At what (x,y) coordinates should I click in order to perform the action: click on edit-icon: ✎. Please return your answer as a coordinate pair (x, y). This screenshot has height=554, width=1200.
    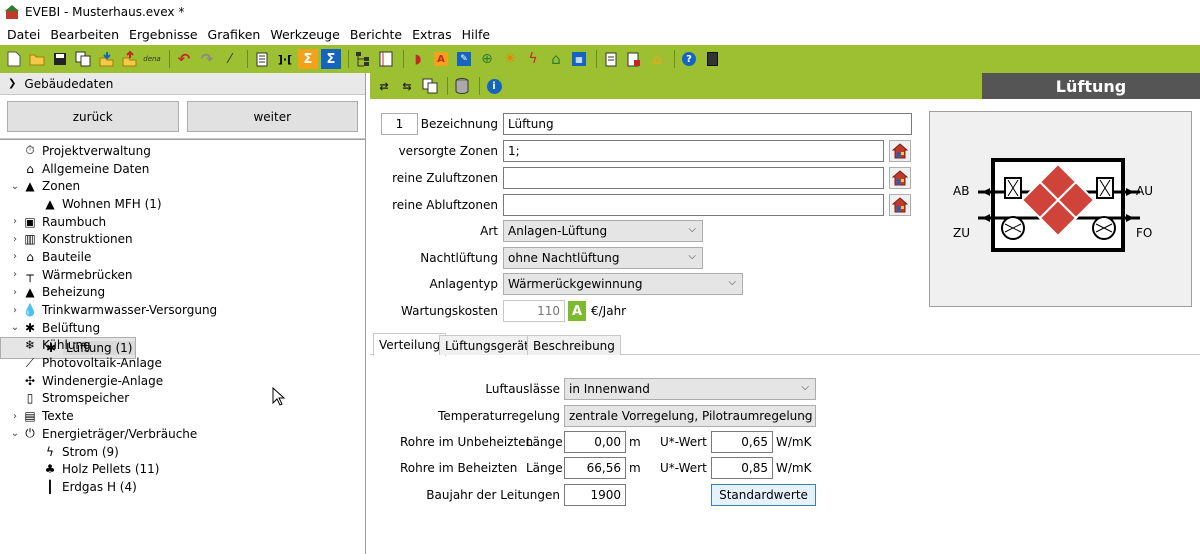
    Looking at the image, I should click on (464, 59).